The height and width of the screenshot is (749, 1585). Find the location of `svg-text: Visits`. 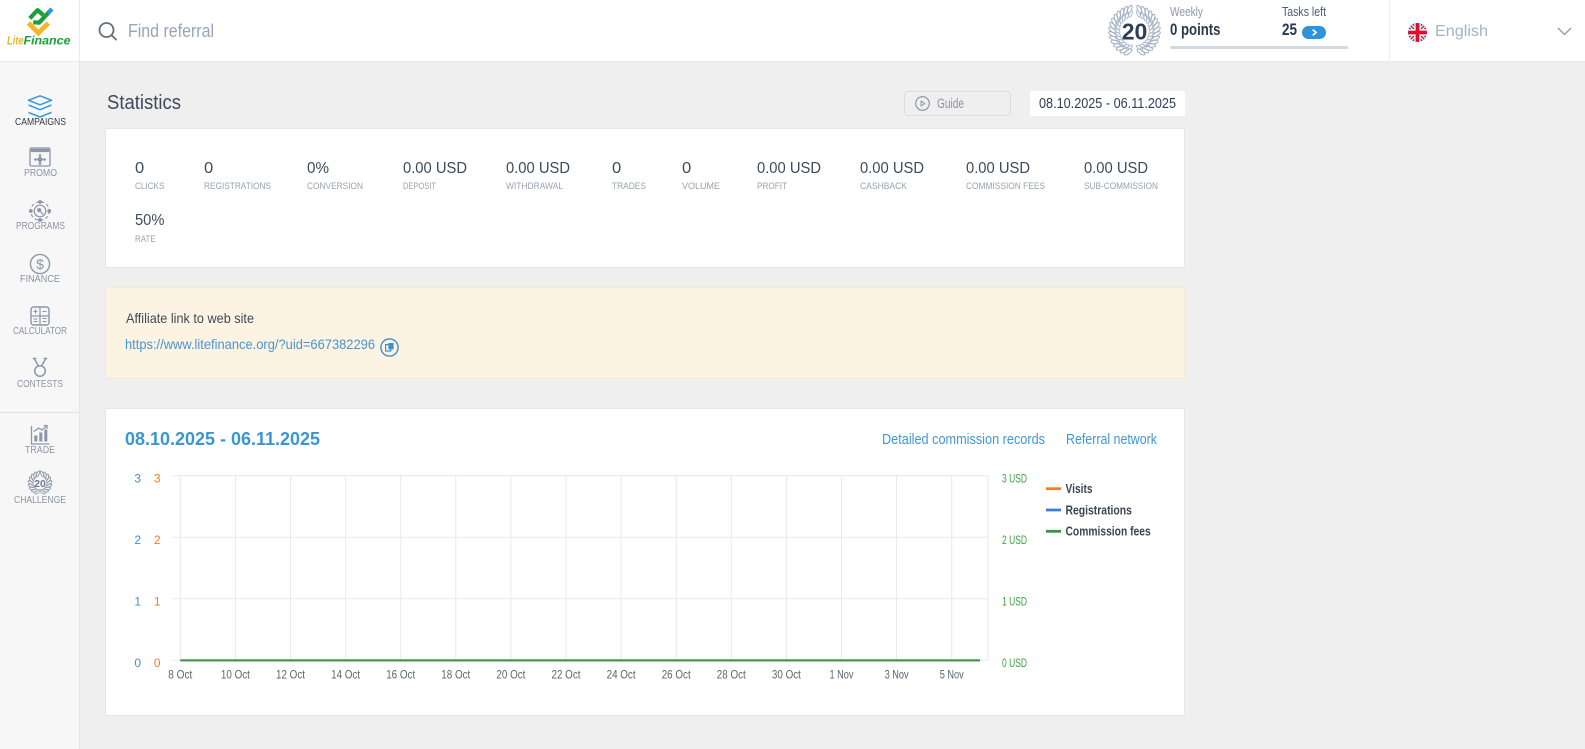

svg-text: Visits is located at coordinates (1079, 489).